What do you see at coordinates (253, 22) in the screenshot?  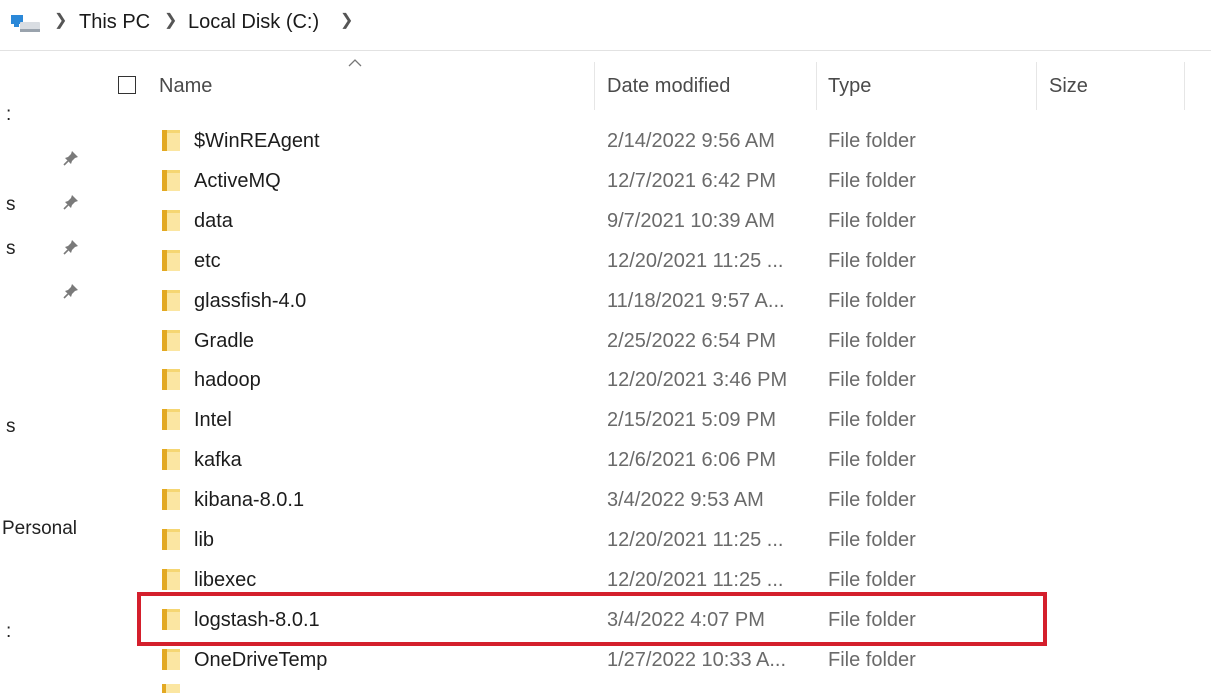 I see `breadcrumb-local-disk: Local Disk (C:)` at bounding box center [253, 22].